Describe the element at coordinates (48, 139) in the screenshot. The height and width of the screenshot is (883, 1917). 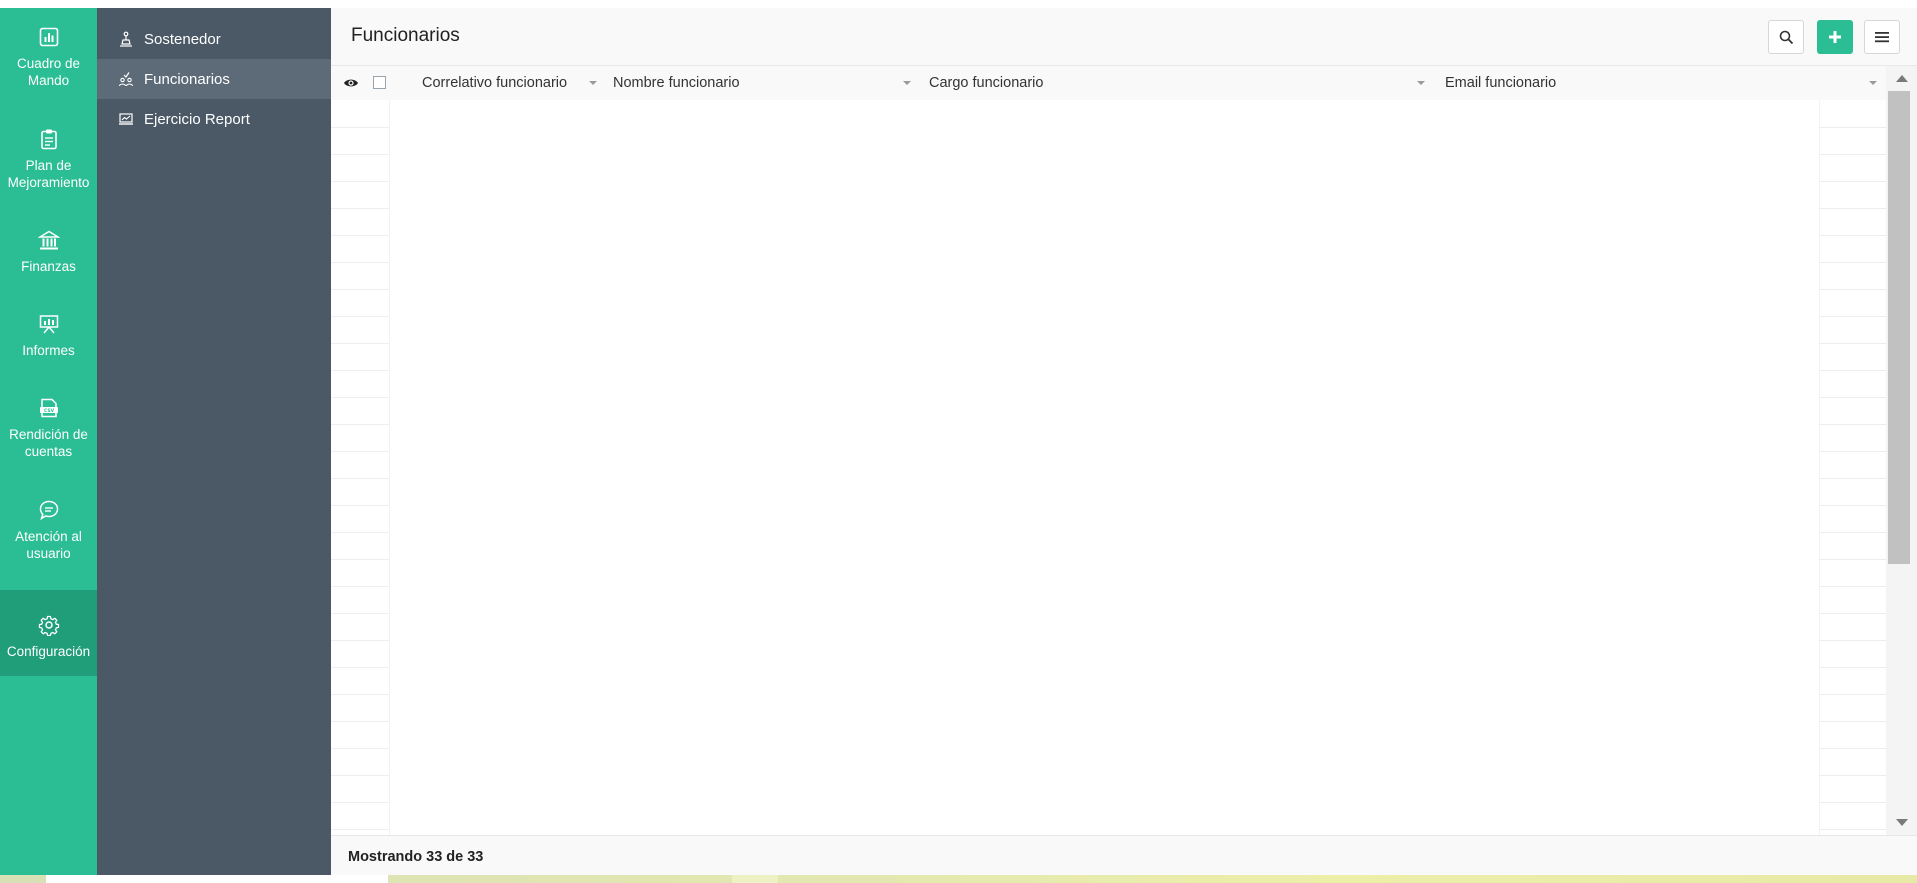
I see `clipboard-icon` at that location.